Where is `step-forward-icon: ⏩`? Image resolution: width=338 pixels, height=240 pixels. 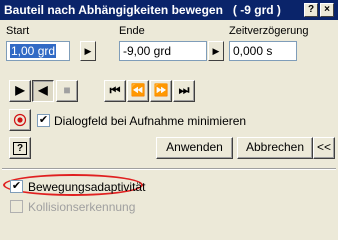 step-forward-icon: ⏩ is located at coordinates (161, 90).